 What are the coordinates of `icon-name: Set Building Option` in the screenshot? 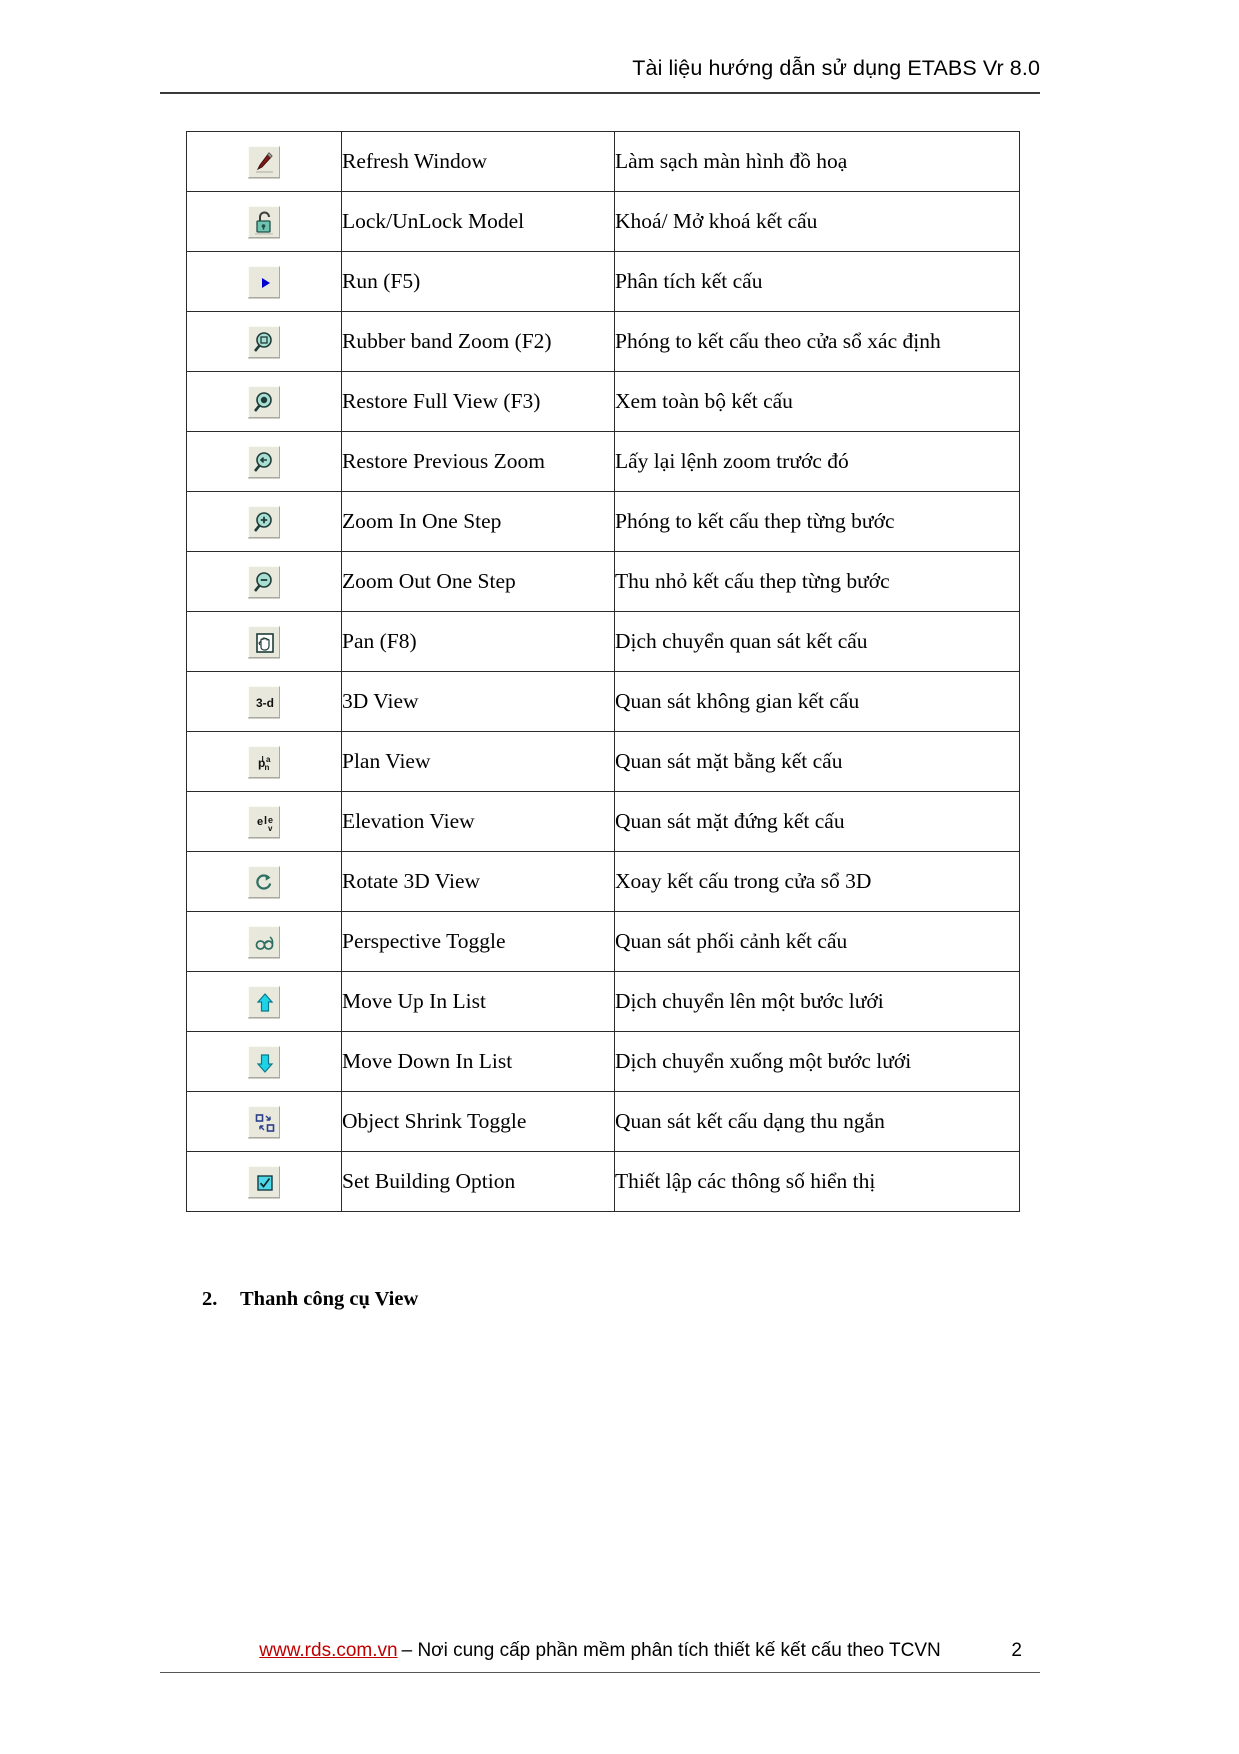 It's located at (478, 1181).